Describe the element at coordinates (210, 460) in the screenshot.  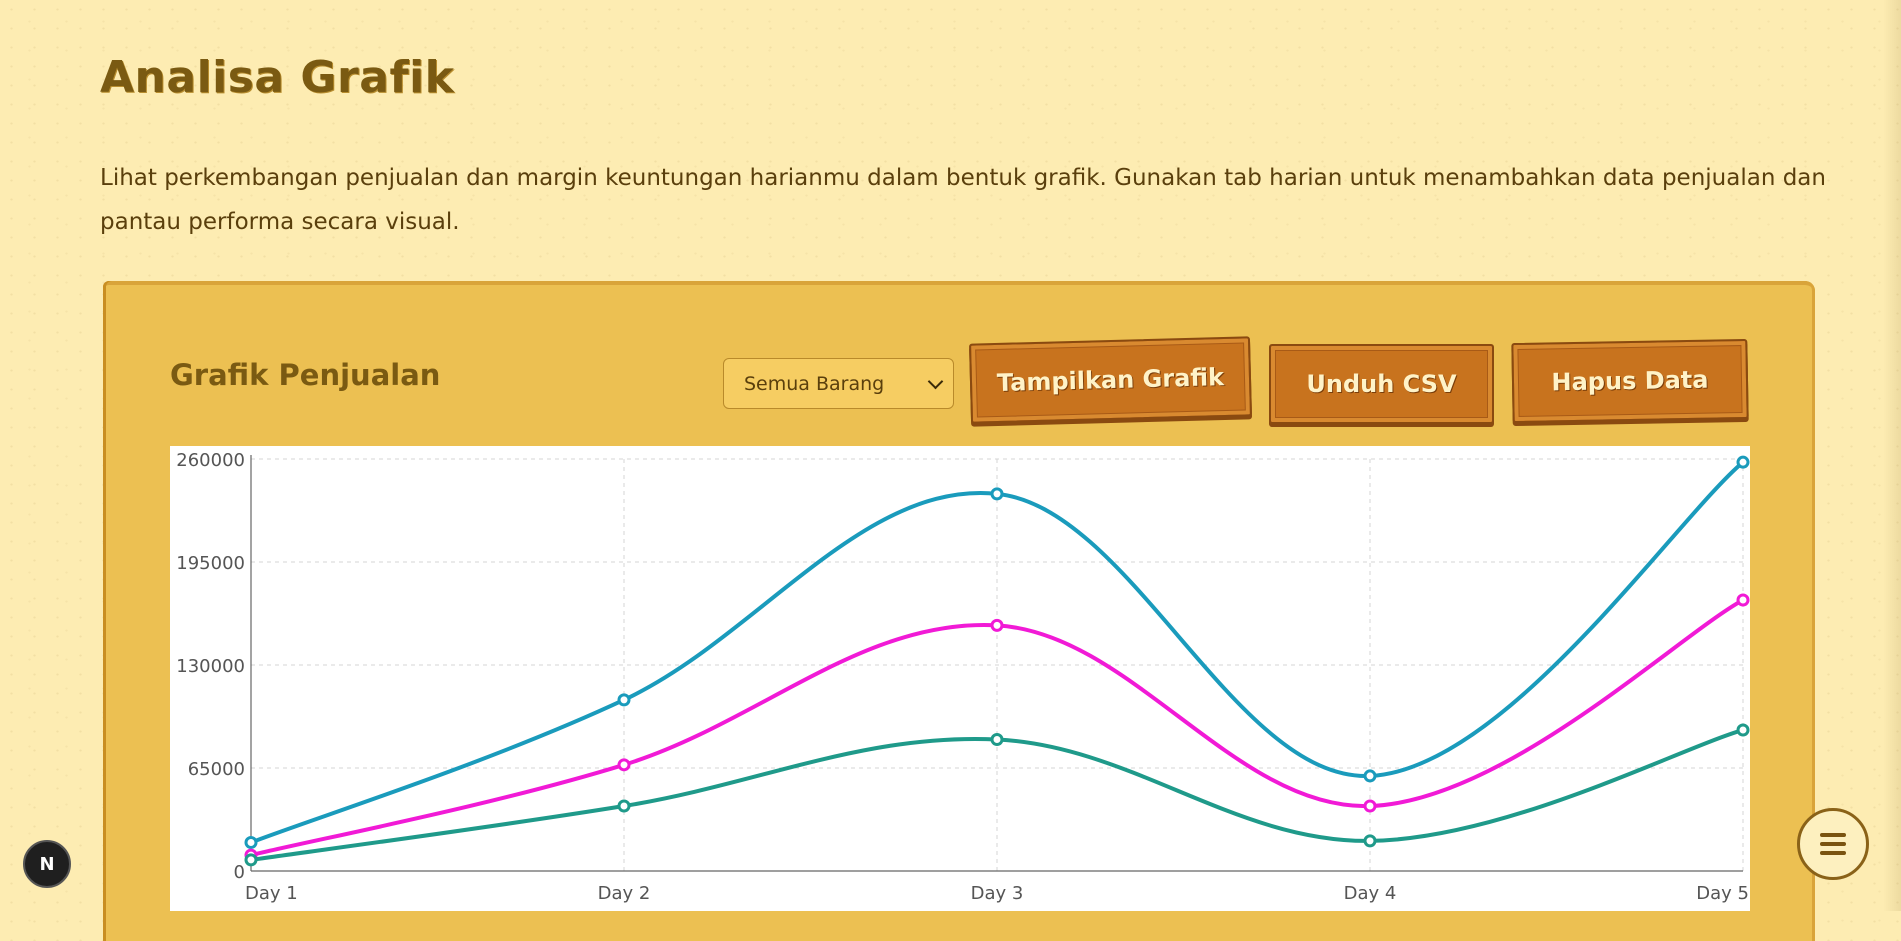
I see `y-tick-label: 260000` at that location.